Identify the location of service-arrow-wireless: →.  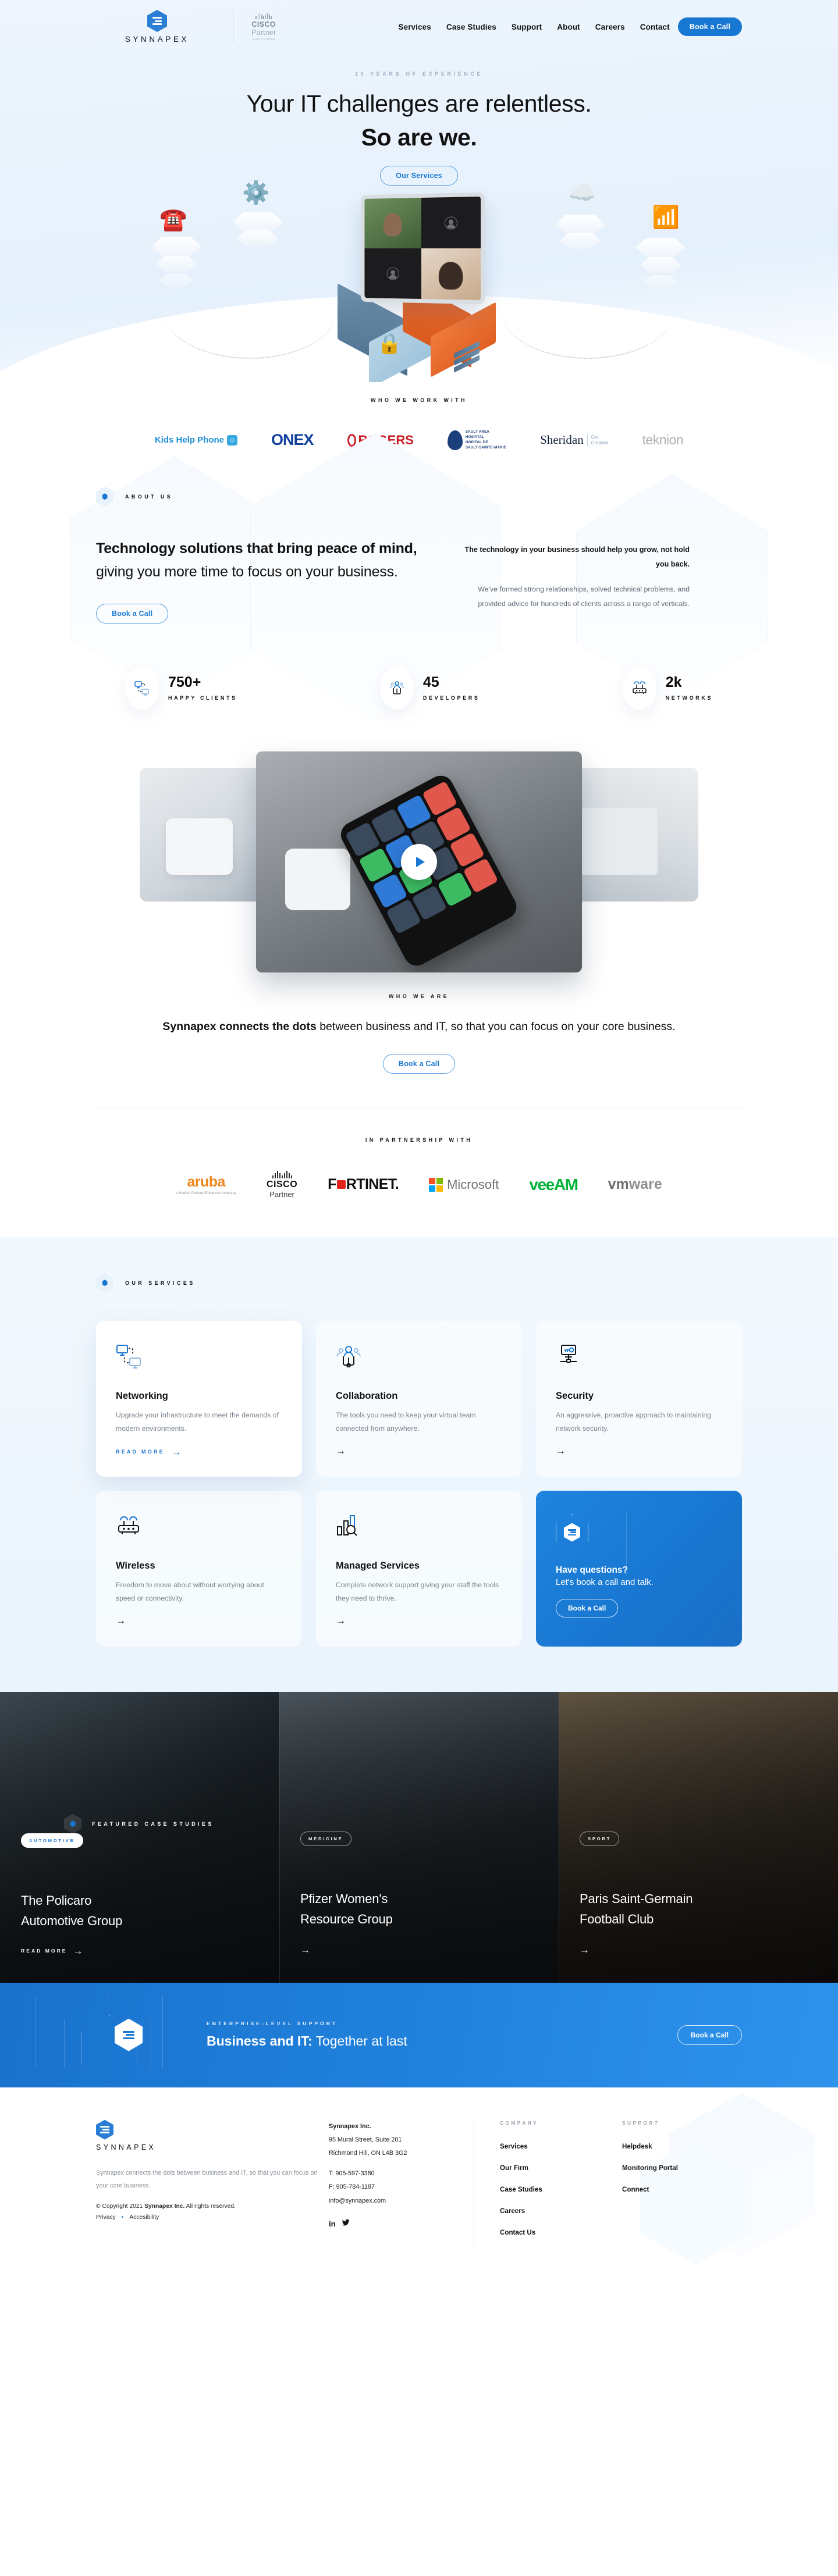
(199, 1621).